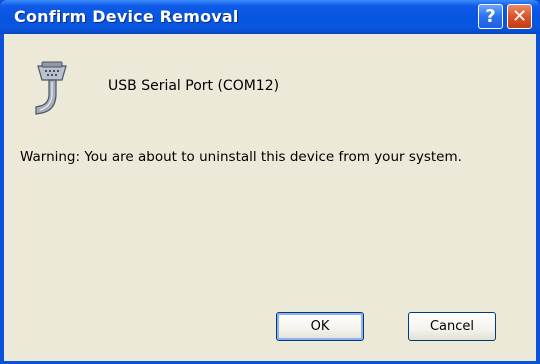 The height and width of the screenshot is (364, 540). Describe the element at coordinates (126, 16) in the screenshot. I see `window-title: Confirm Device Removal` at that location.